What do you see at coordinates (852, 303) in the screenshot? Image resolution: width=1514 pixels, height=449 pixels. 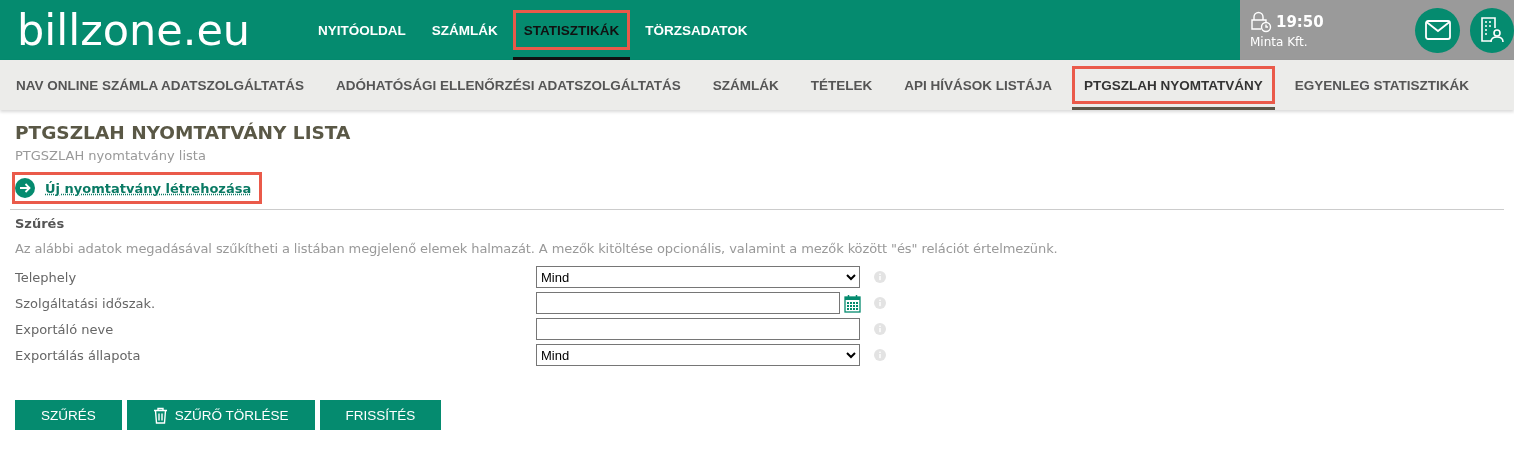 I see `calendar-icon` at bounding box center [852, 303].